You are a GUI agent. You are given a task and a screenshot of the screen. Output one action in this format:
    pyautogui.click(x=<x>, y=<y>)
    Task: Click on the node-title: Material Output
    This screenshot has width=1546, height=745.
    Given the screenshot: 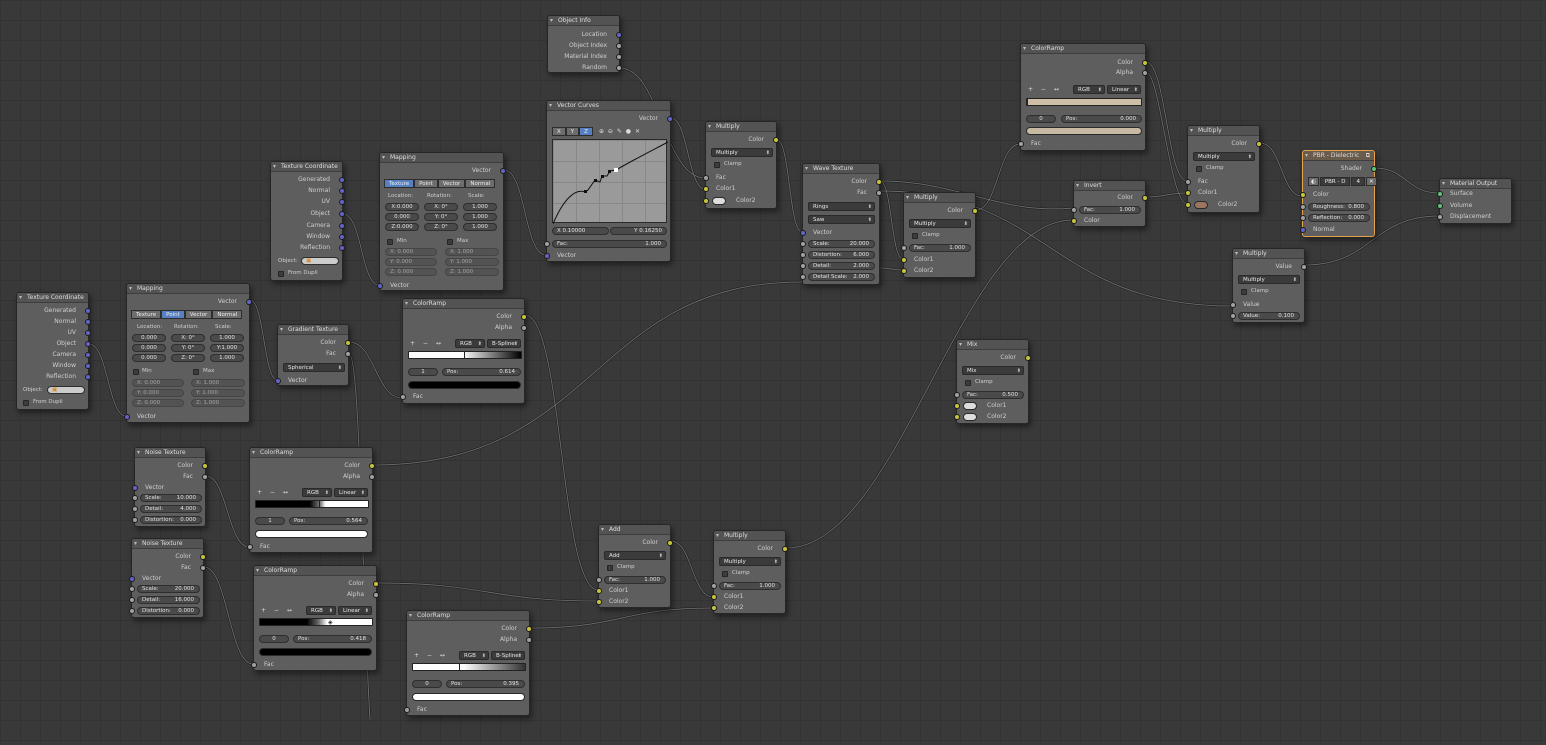 What is the action you would take?
    pyautogui.click(x=1475, y=184)
    